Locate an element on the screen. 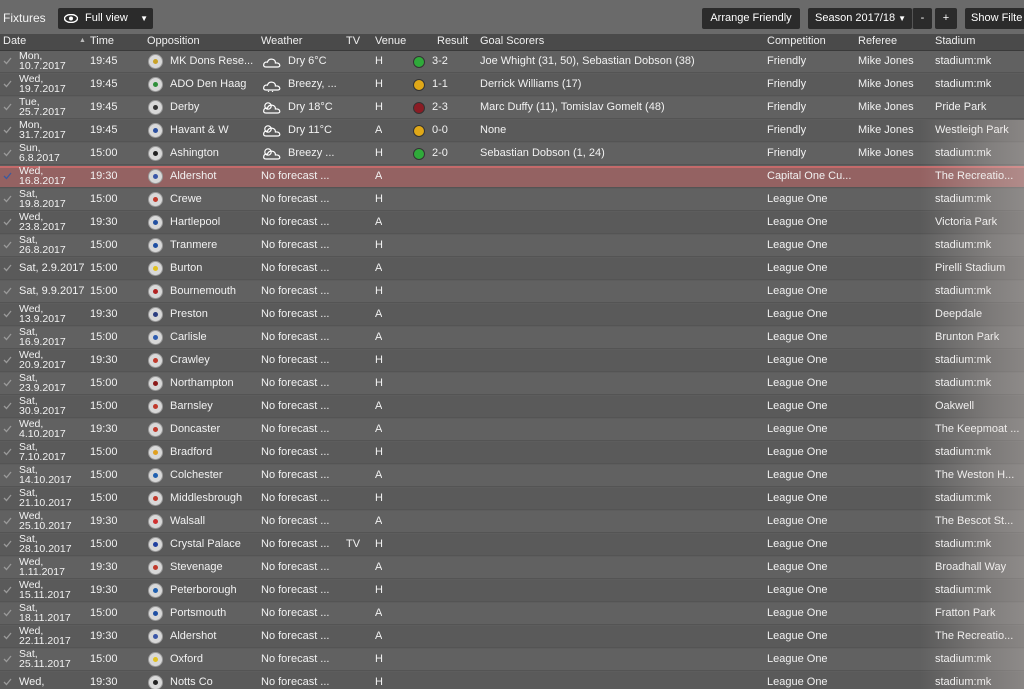 Image resolution: width=1024 pixels, height=689 pixels. column-header-venue: Venue is located at coordinates (390, 41).